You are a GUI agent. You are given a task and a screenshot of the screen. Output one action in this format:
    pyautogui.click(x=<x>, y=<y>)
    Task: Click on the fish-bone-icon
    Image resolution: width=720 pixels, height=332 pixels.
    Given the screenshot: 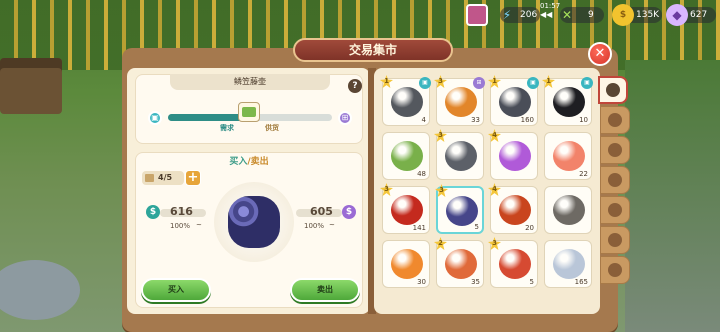 What is the action you would take?
    pyautogui.click(x=615, y=240)
    